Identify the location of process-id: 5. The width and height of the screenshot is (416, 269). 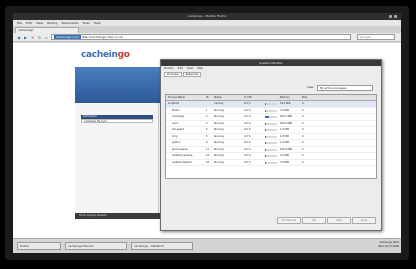
(207, 136).